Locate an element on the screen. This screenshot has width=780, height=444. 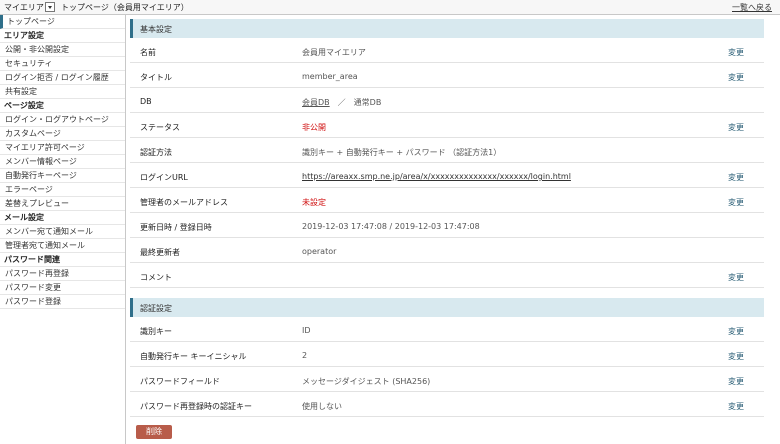
page-title: トップページ（会員用マイエリア） is located at coordinates (125, 7).